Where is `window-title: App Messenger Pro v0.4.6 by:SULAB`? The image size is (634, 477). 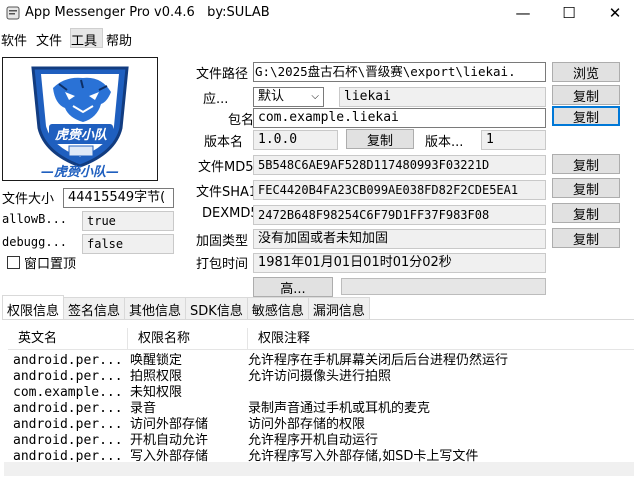 window-title: App Messenger Pro v0.4.6 by:SULAB is located at coordinates (147, 12).